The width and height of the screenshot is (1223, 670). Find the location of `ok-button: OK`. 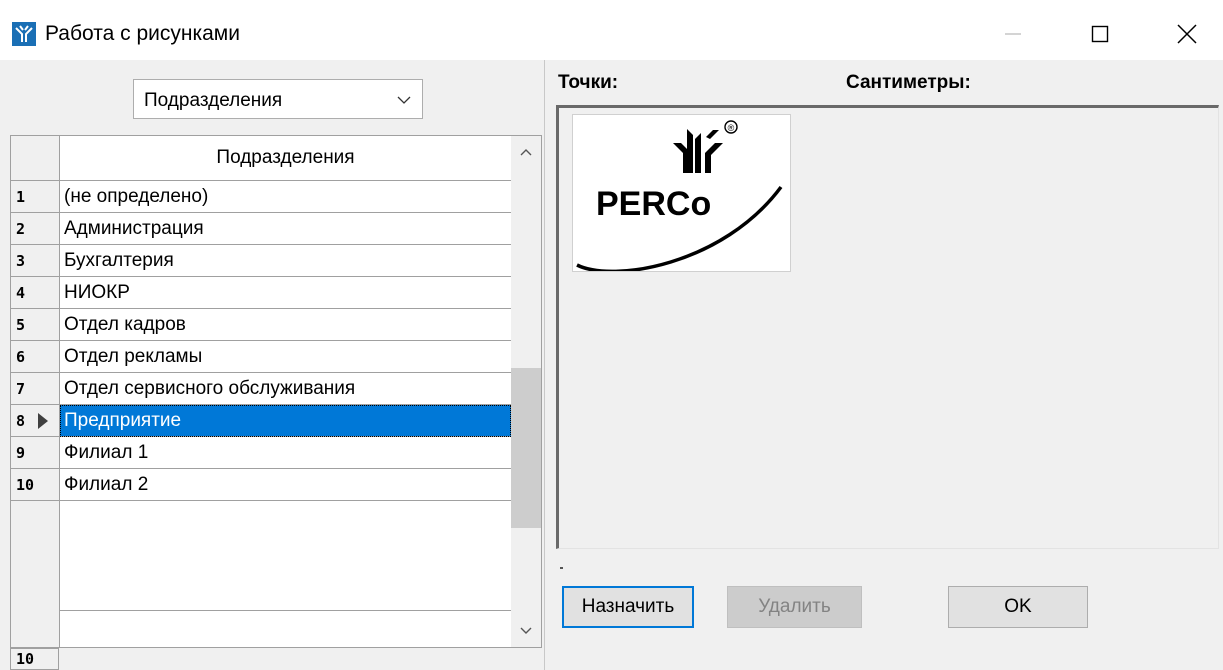

ok-button: OK is located at coordinates (1018, 607).